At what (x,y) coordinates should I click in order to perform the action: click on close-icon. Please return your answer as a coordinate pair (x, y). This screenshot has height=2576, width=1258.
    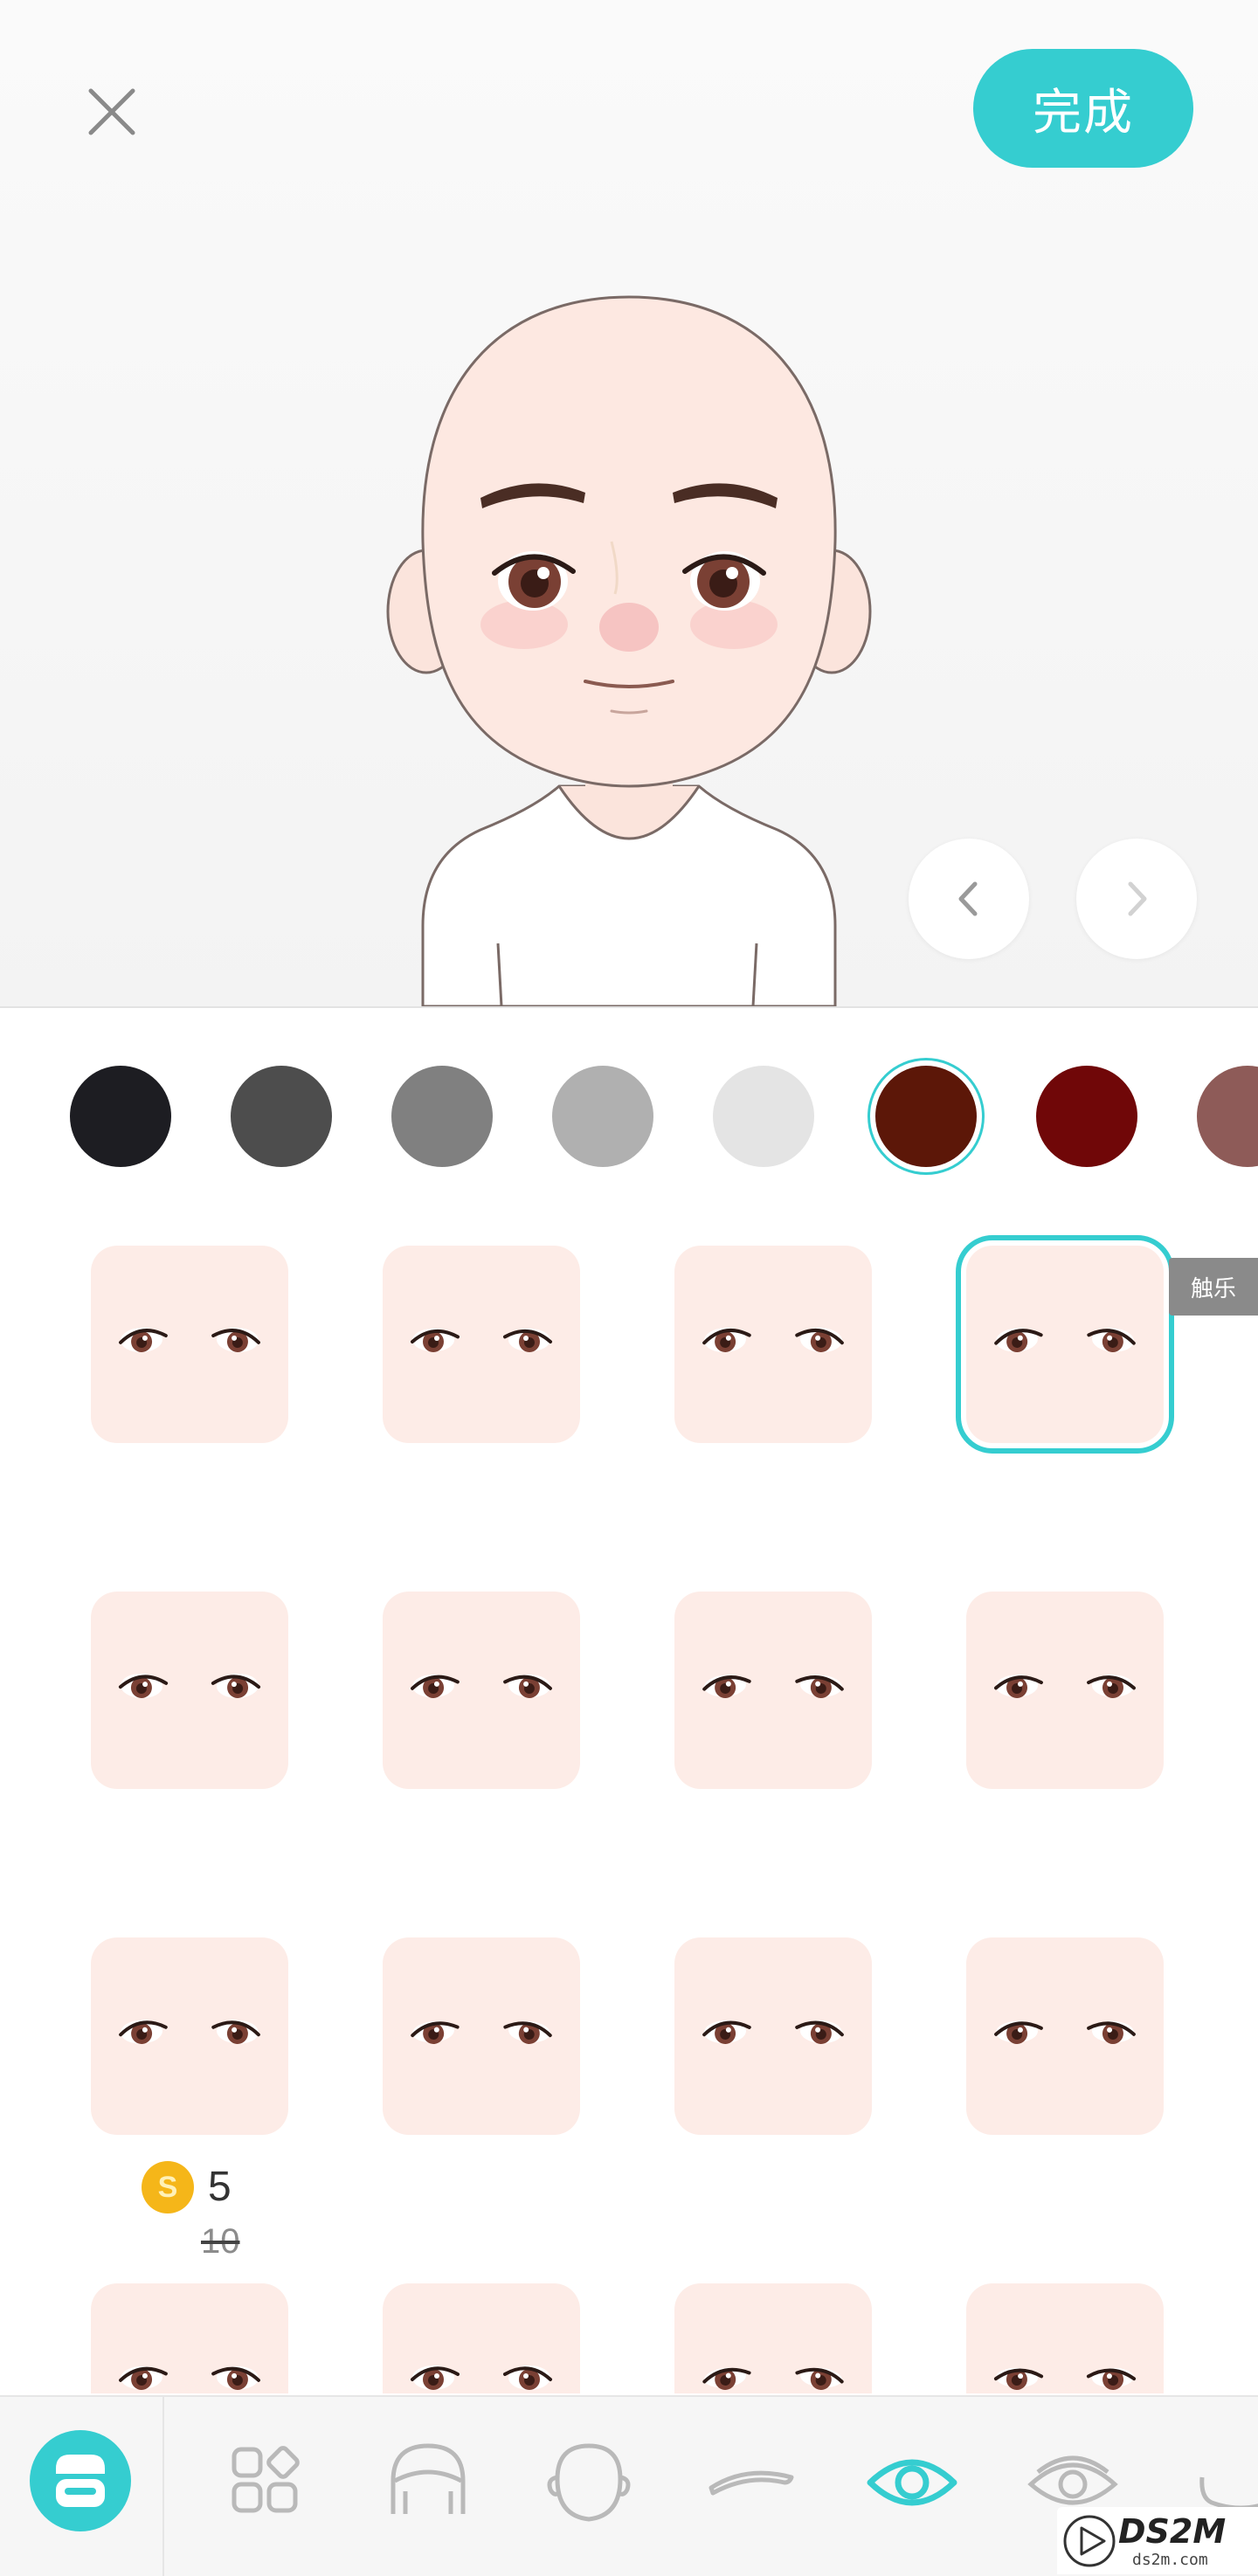
    Looking at the image, I should click on (112, 112).